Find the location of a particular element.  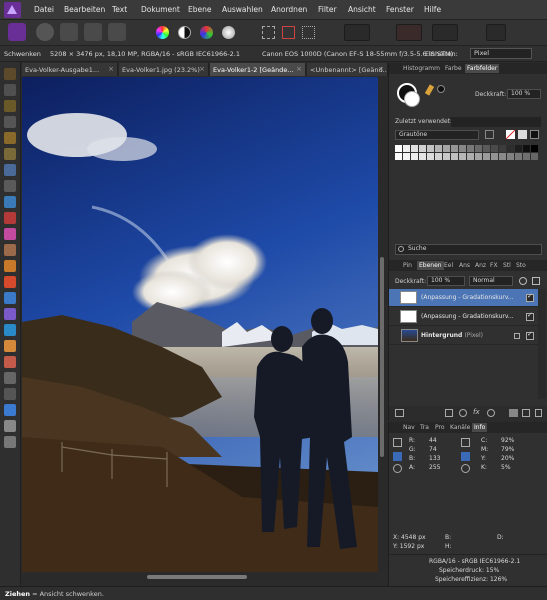

lock-icon is located at coordinates (517, 336).